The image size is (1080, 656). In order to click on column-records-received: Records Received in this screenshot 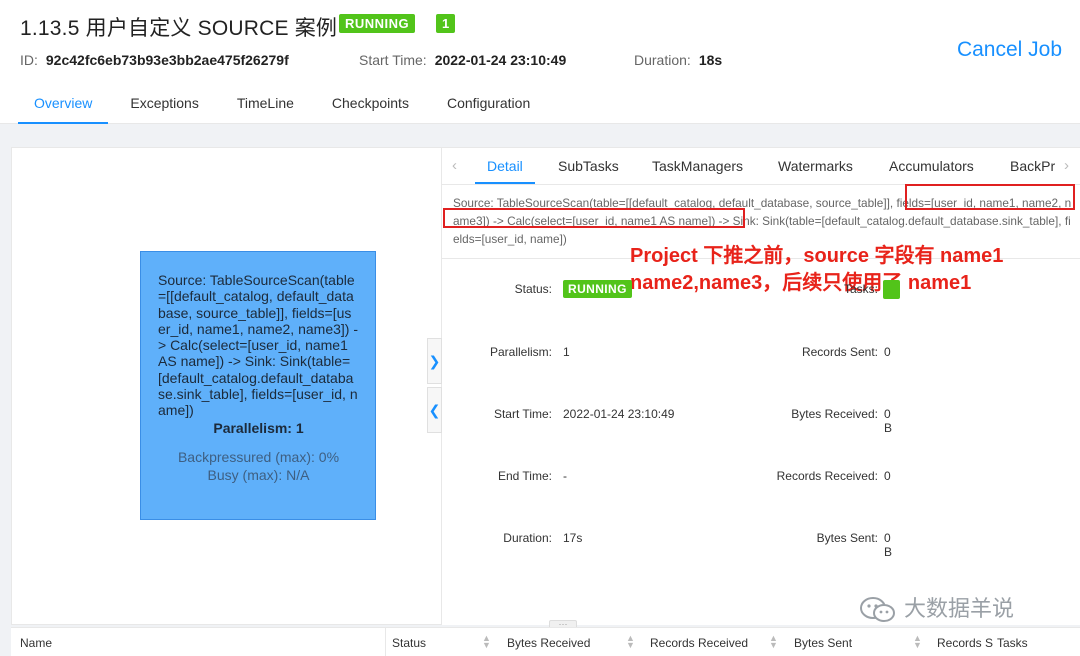, I will do `click(699, 643)`.